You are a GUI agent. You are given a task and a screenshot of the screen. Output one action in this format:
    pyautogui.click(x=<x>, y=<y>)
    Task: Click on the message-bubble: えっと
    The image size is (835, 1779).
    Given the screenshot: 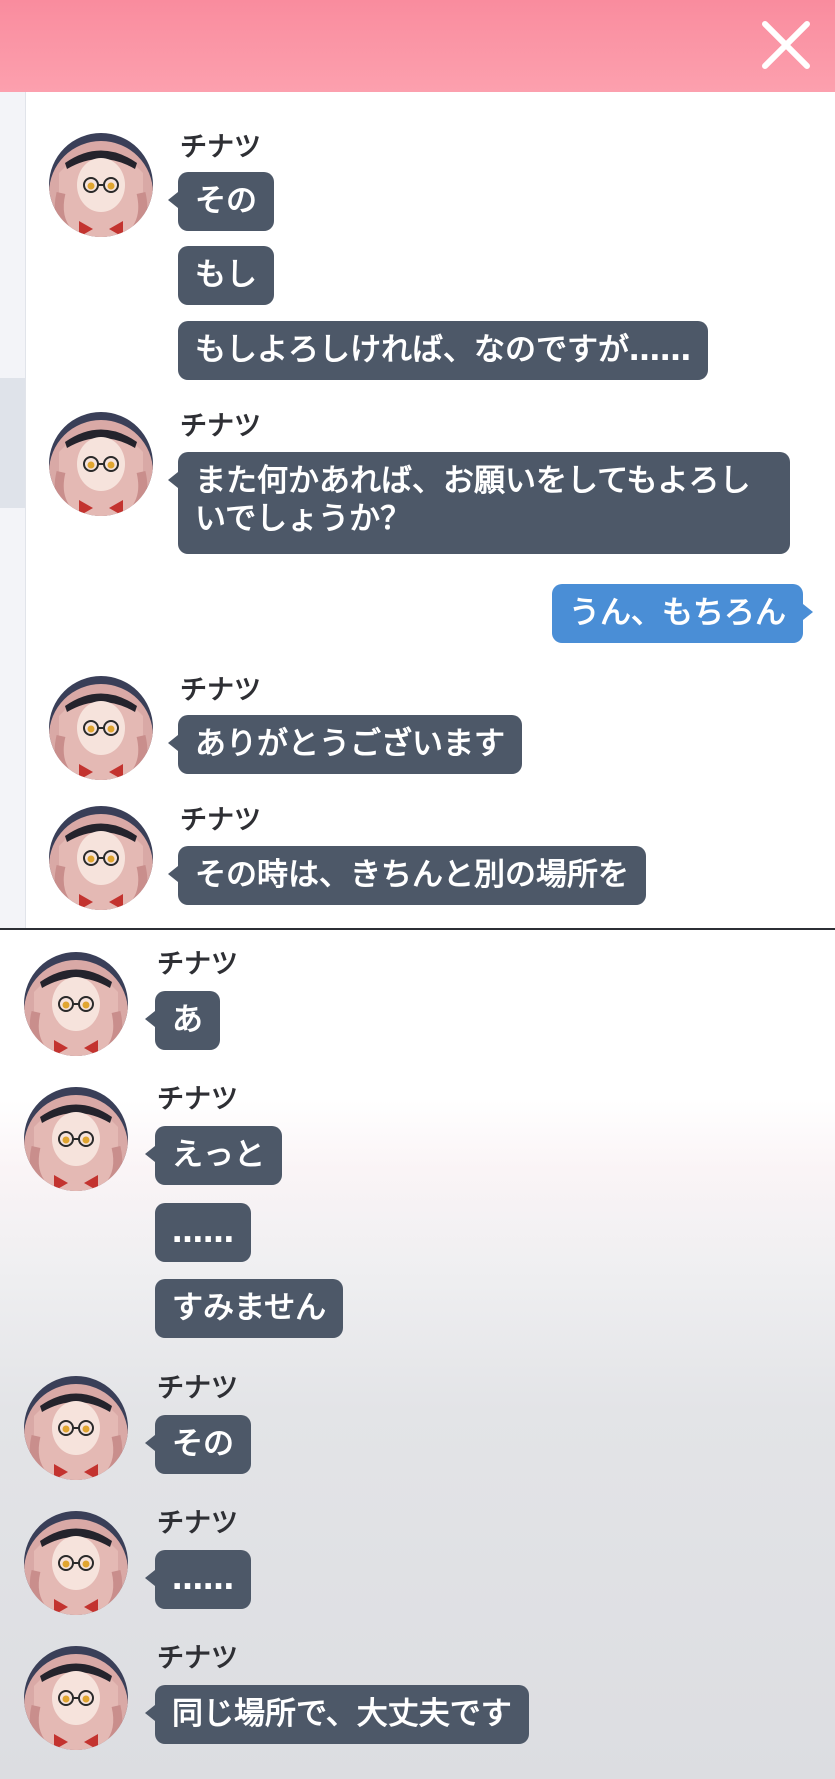 What is the action you would take?
    pyautogui.click(x=213, y=1155)
    